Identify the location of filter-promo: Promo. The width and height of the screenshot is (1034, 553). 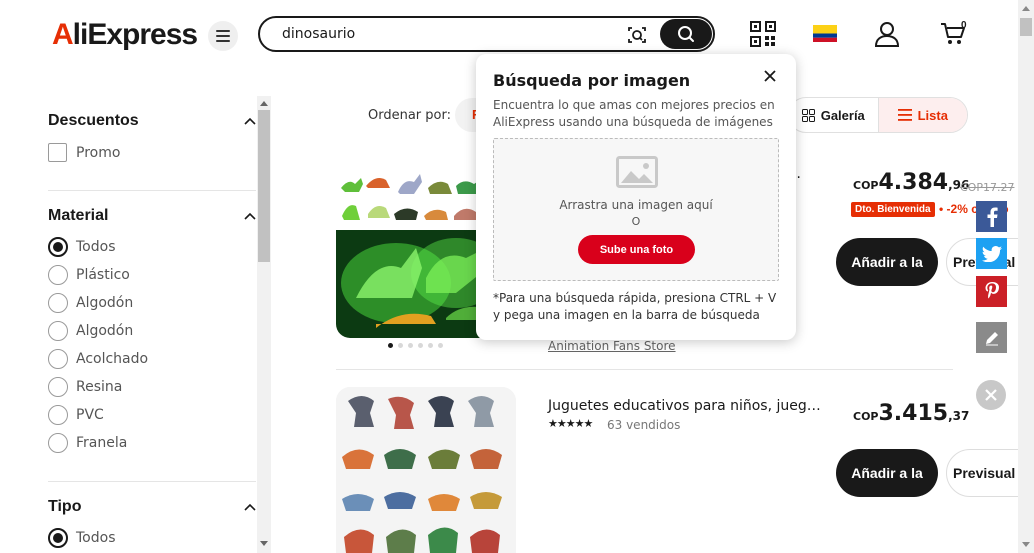
(84, 152).